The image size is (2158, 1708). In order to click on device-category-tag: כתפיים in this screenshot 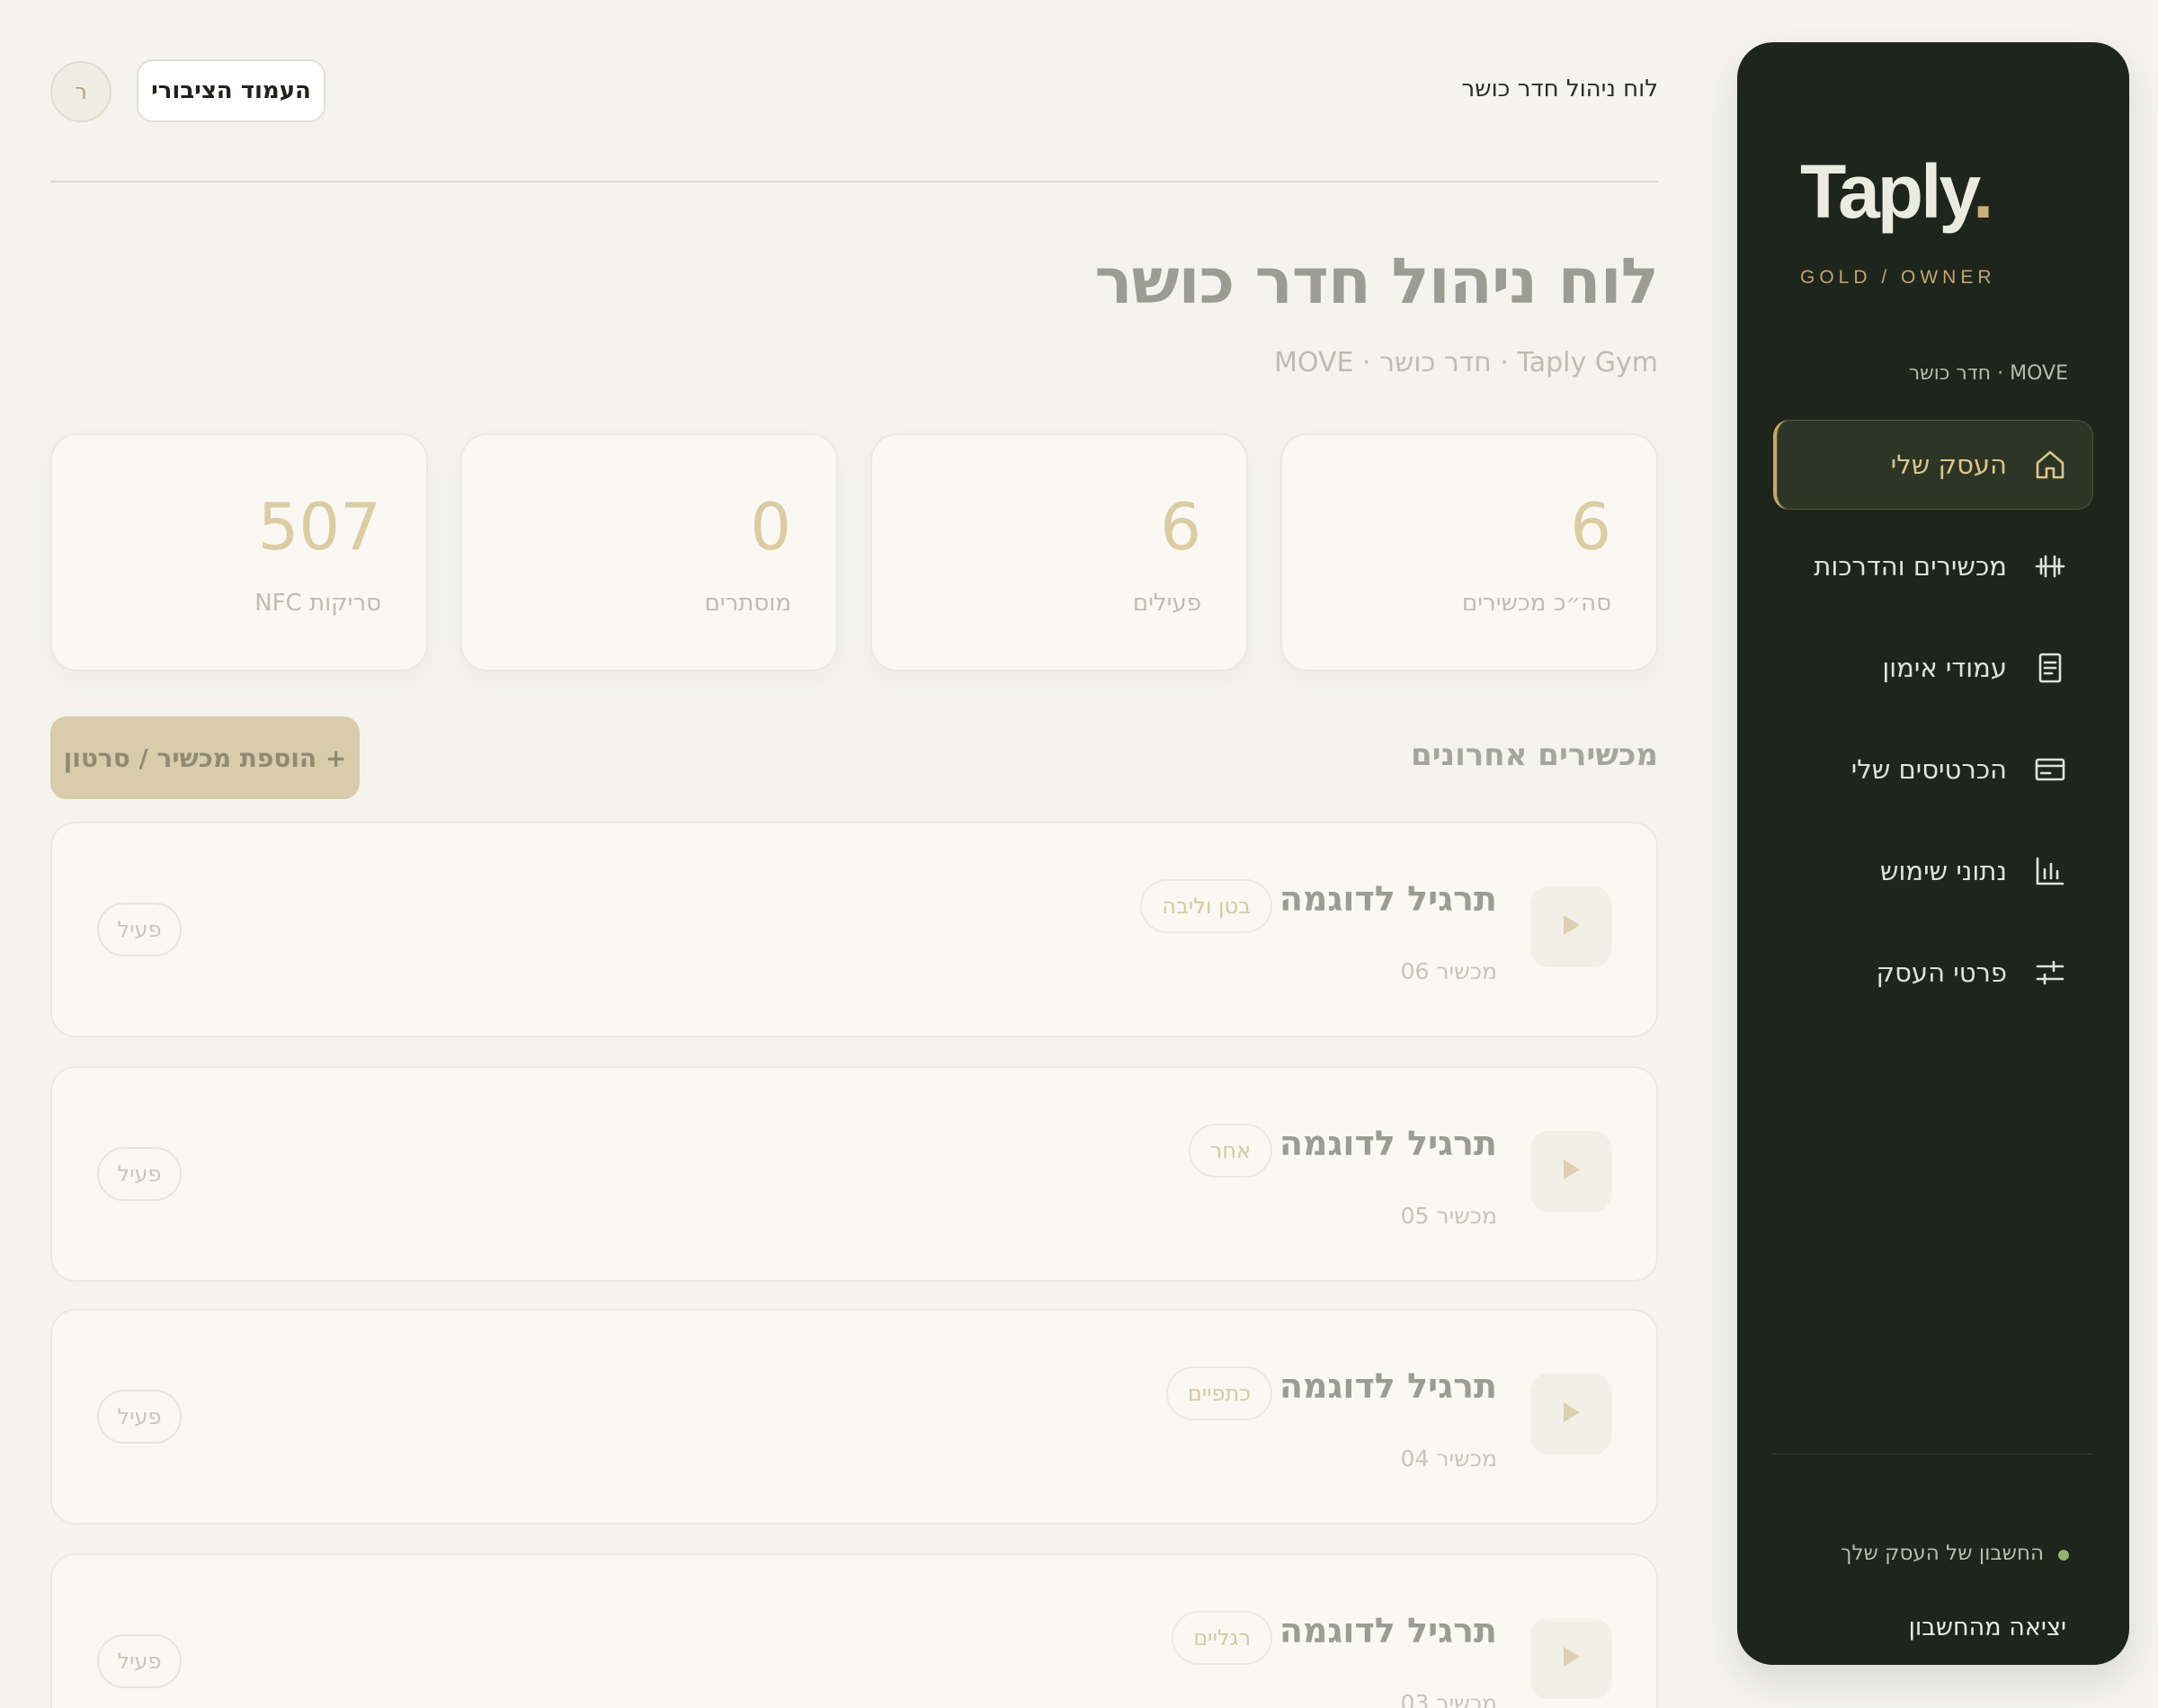, I will do `click(1218, 1393)`.